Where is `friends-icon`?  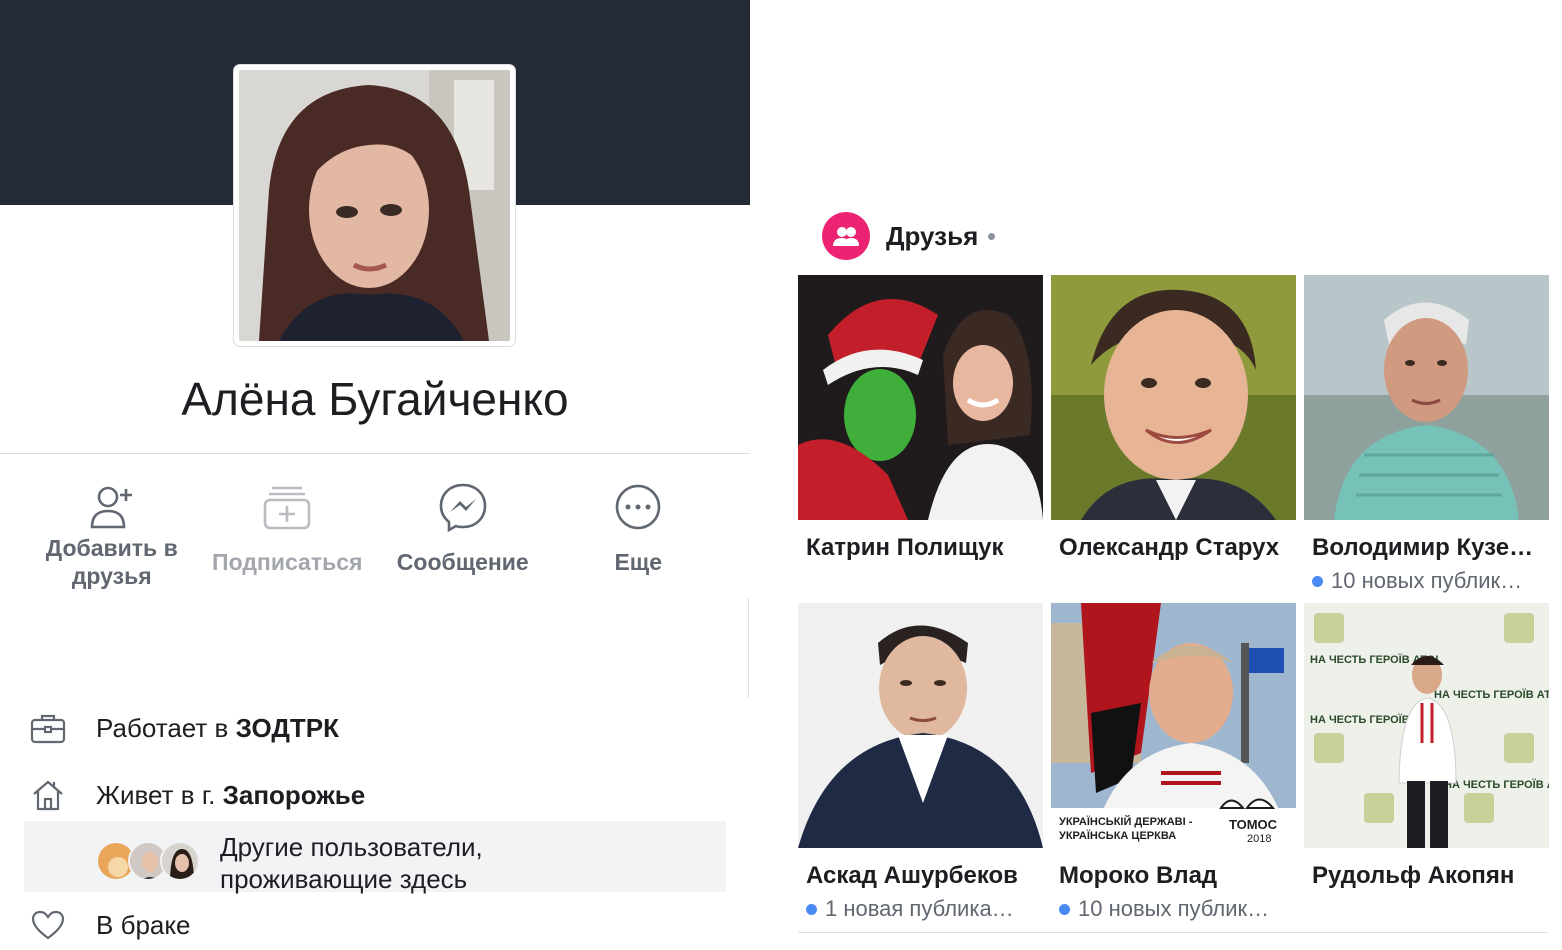 friends-icon is located at coordinates (846, 236).